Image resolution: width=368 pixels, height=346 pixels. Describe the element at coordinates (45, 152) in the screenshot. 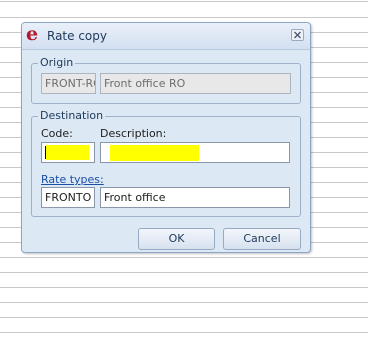

I see `text-caret` at that location.